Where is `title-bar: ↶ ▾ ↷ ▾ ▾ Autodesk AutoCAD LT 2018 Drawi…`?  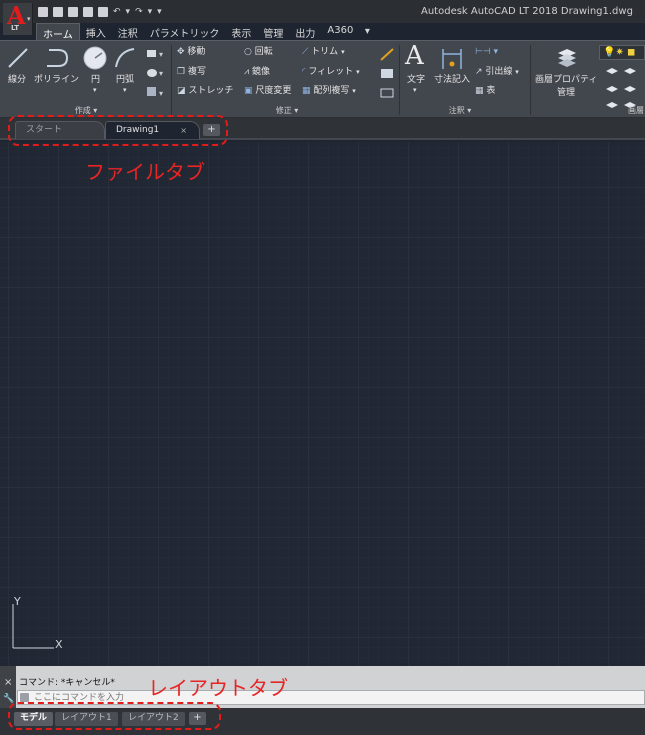 title-bar: ↶ ▾ ↷ ▾ ▾ Autodesk AutoCAD LT 2018 Drawi… is located at coordinates (322, 11).